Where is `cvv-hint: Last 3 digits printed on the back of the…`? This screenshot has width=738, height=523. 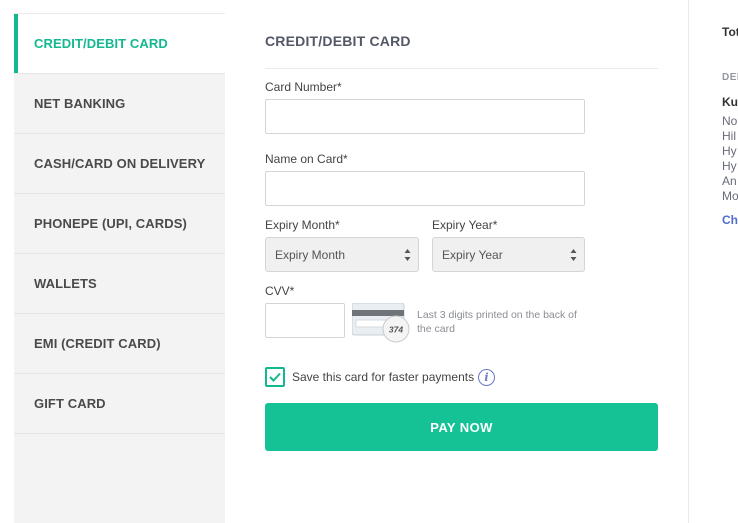 cvv-hint: Last 3 digits printed on the back of the… is located at coordinates (497, 322).